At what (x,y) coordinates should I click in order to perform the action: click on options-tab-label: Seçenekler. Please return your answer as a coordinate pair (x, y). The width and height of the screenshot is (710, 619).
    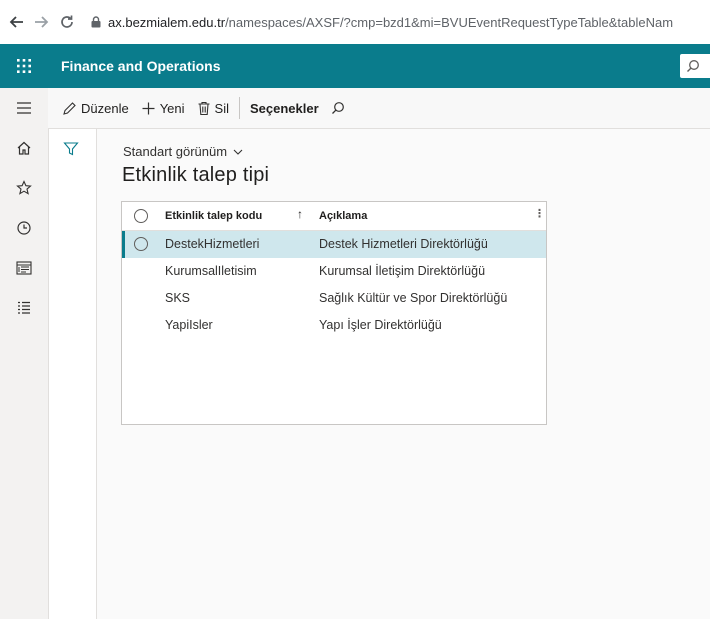
    Looking at the image, I should click on (284, 108).